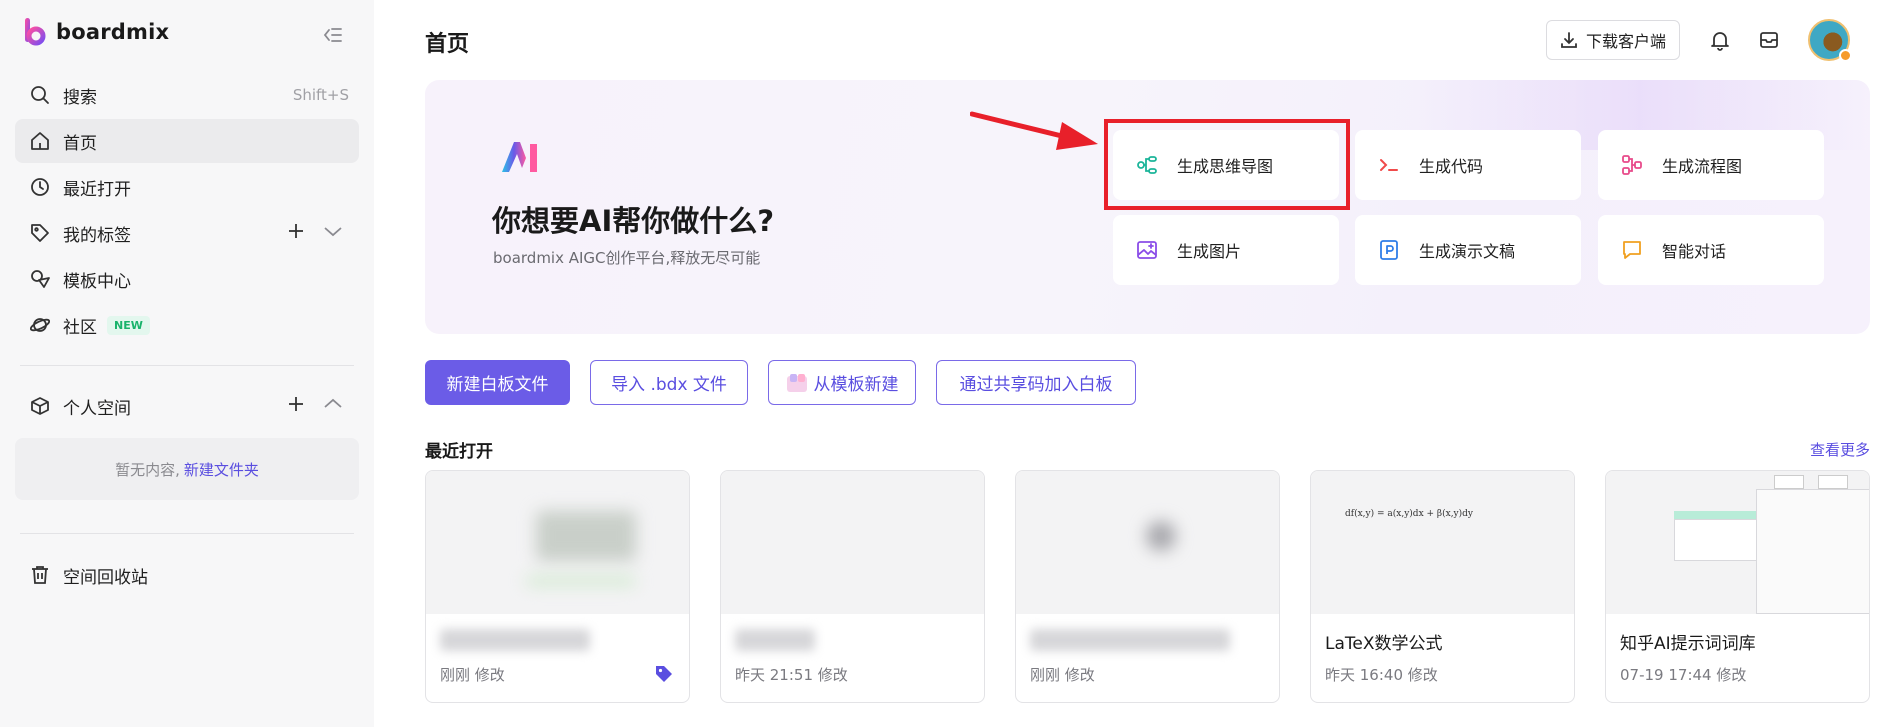  Describe the element at coordinates (1381, 675) in the screenshot. I see `file-time: 昨天 16:40 修改` at that location.